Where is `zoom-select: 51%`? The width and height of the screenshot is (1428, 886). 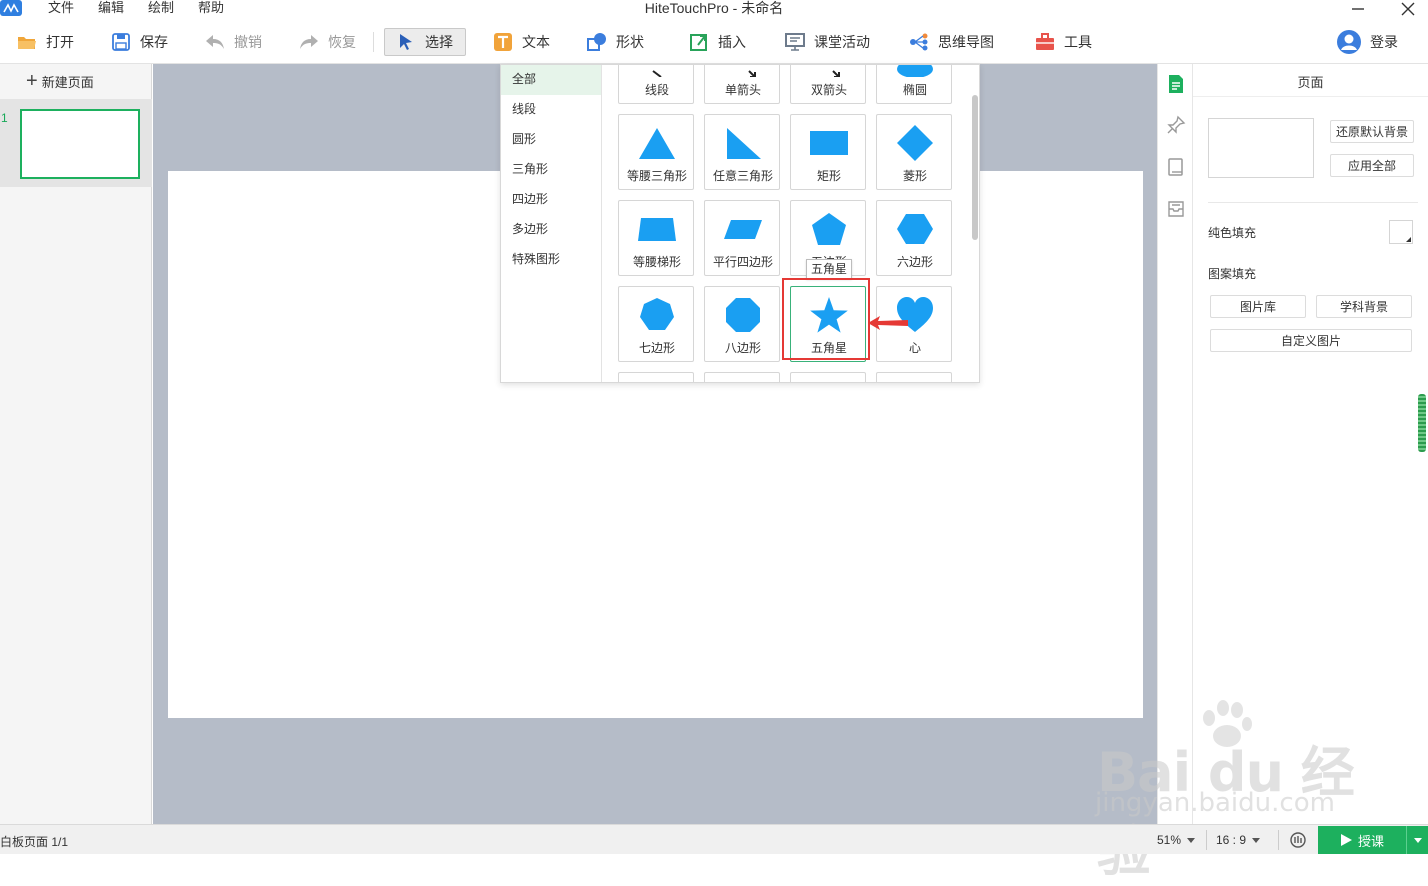
zoom-select: 51% is located at coordinates (1176, 840).